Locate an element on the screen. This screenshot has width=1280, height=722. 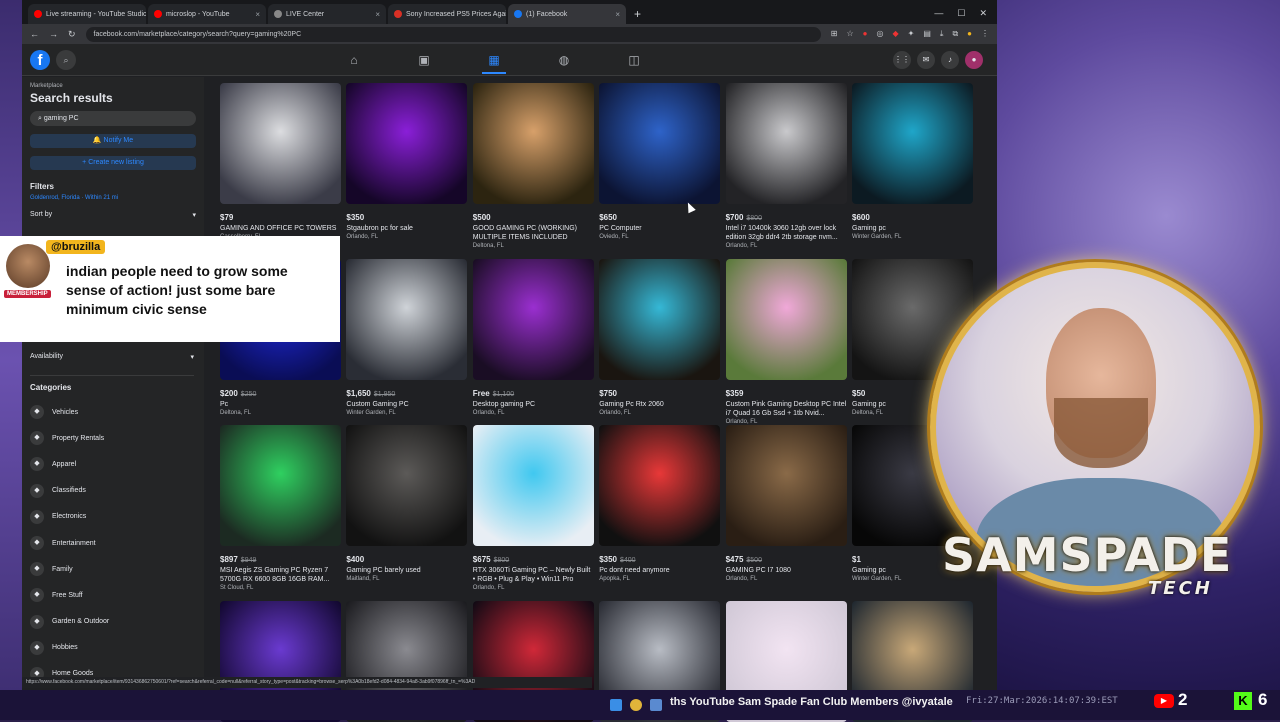
listing-card: Free $1,100 Desktop gaming PC Orlando, FL is located at coordinates (533, 337).